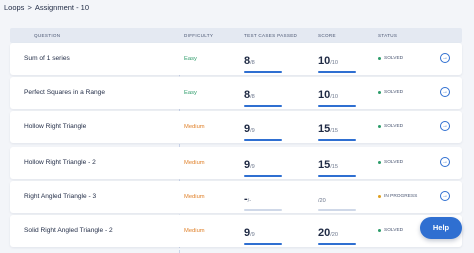 This screenshot has width=474, height=253. What do you see at coordinates (47, 35) in the screenshot?
I see `column-header-question: QUESTION` at bounding box center [47, 35].